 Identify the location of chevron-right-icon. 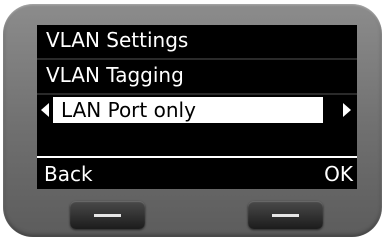
(347, 110).